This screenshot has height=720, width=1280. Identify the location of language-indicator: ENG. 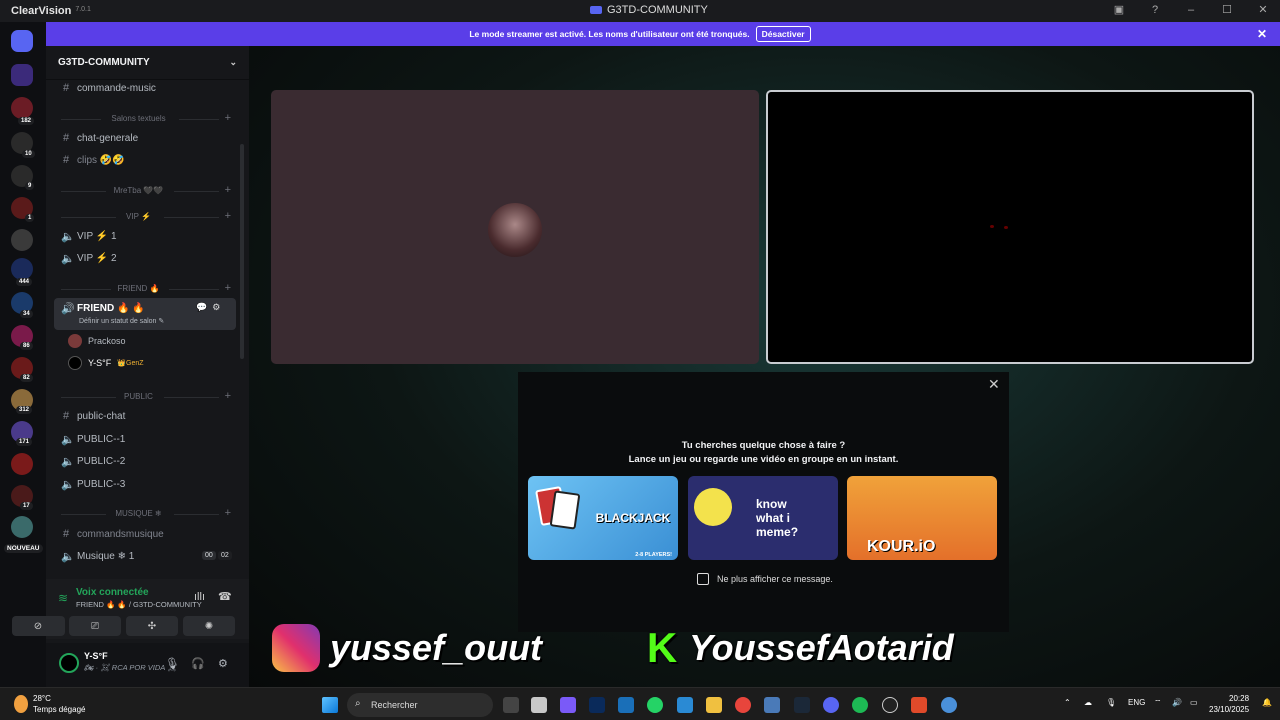
(1136, 702).